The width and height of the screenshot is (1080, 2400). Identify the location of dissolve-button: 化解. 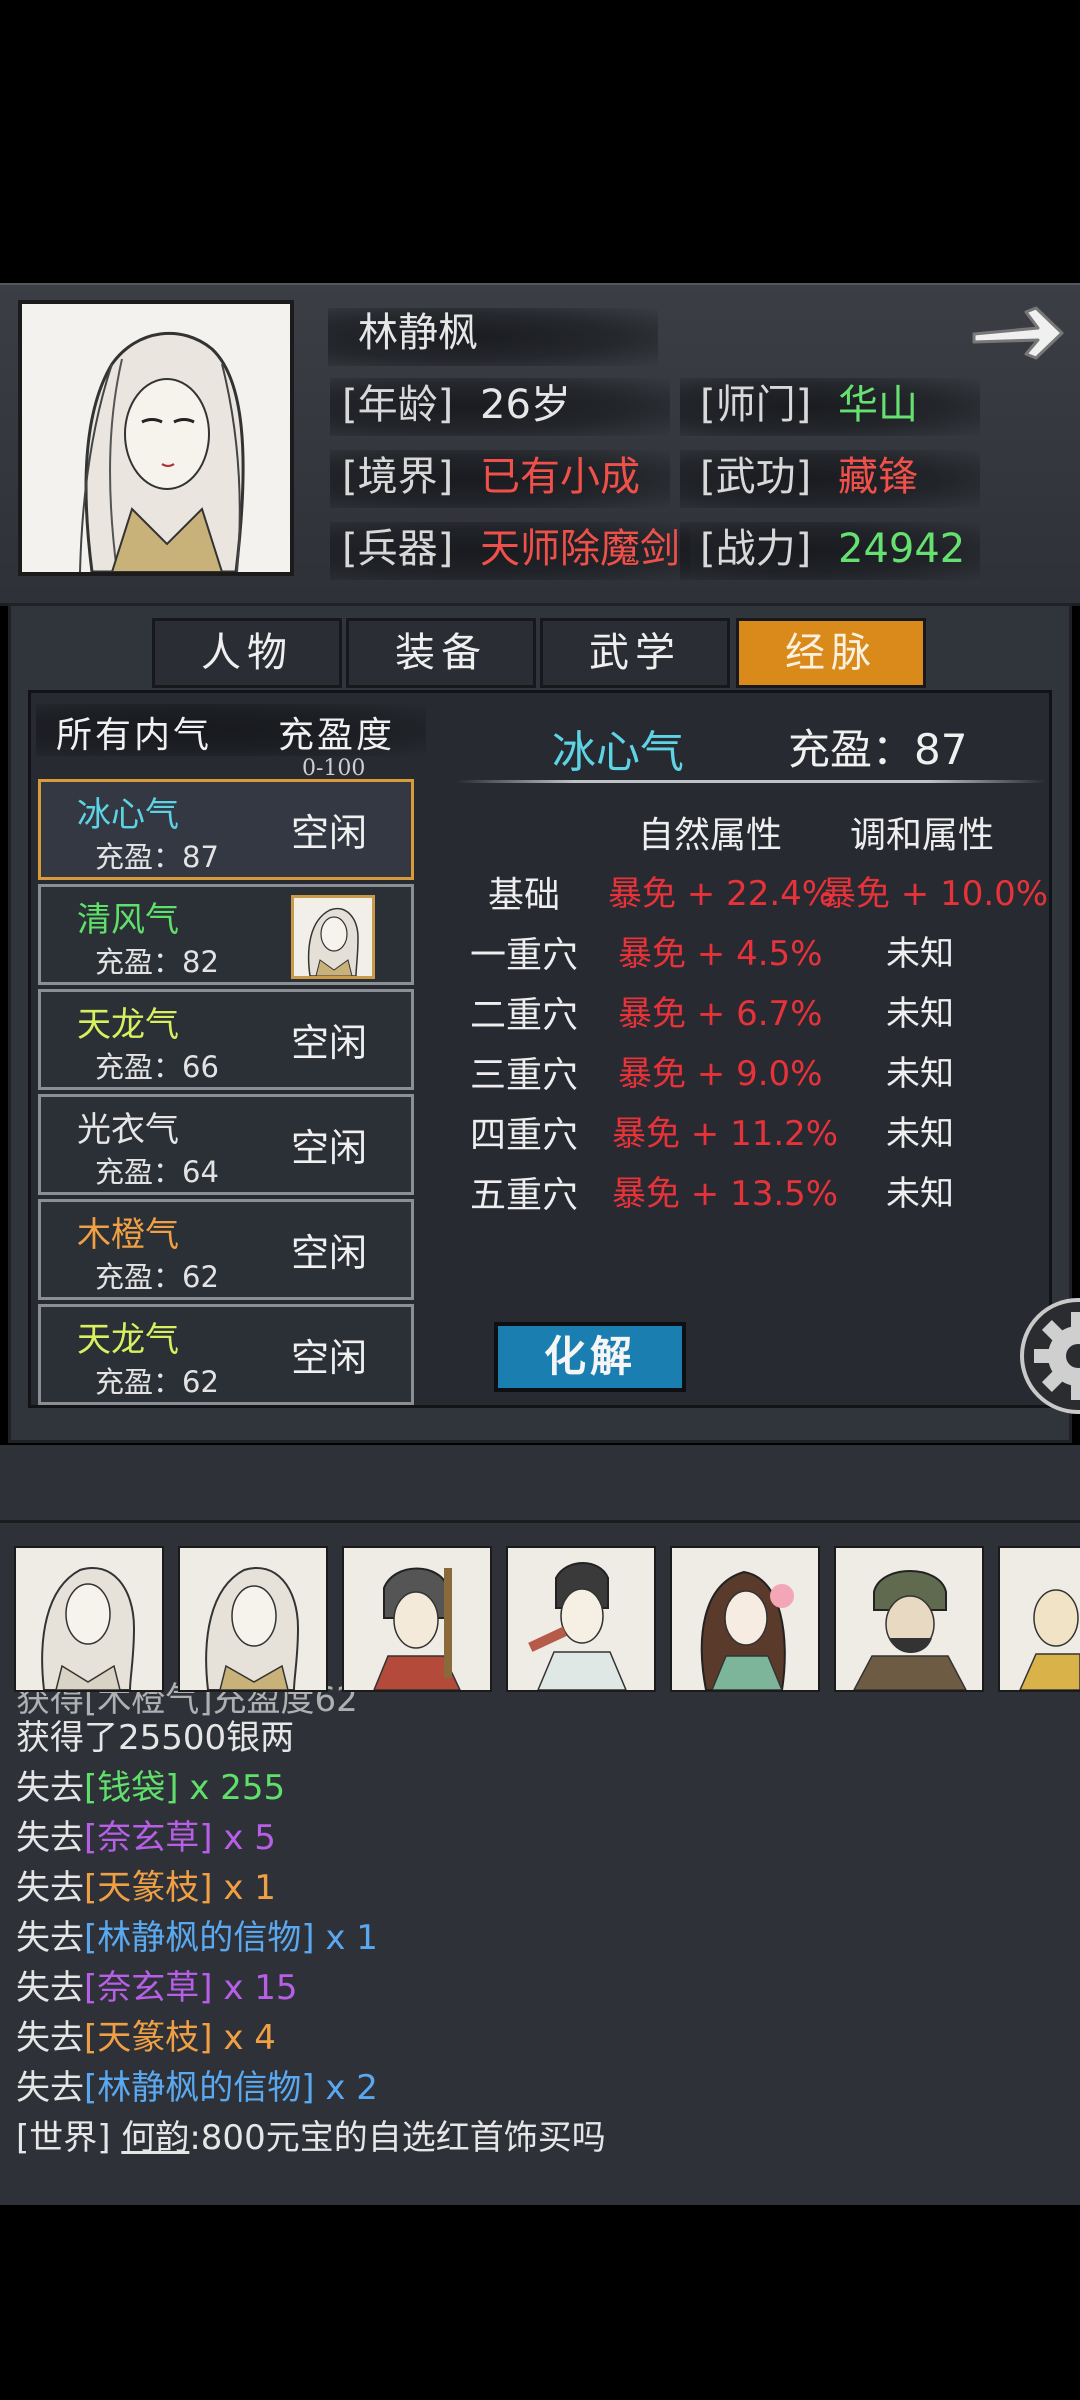
(590, 1357).